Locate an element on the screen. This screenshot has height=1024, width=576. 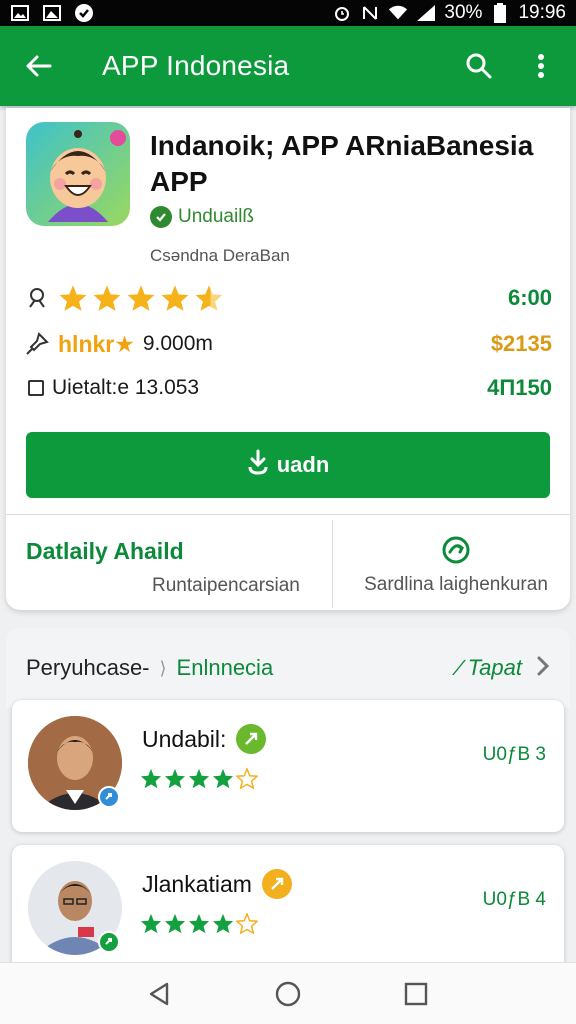
reviewer-name: Jlankatiam is located at coordinates (197, 883).